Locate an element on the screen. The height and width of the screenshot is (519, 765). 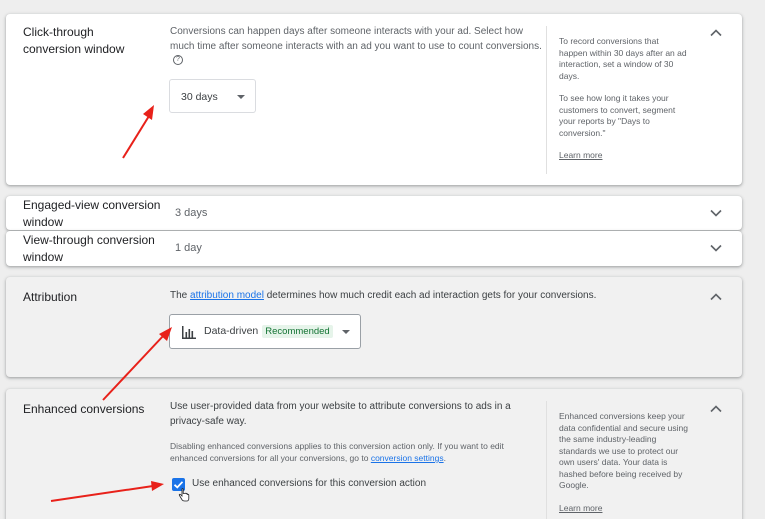
enhanced-learn-more-link: Learn more is located at coordinates (580, 509).